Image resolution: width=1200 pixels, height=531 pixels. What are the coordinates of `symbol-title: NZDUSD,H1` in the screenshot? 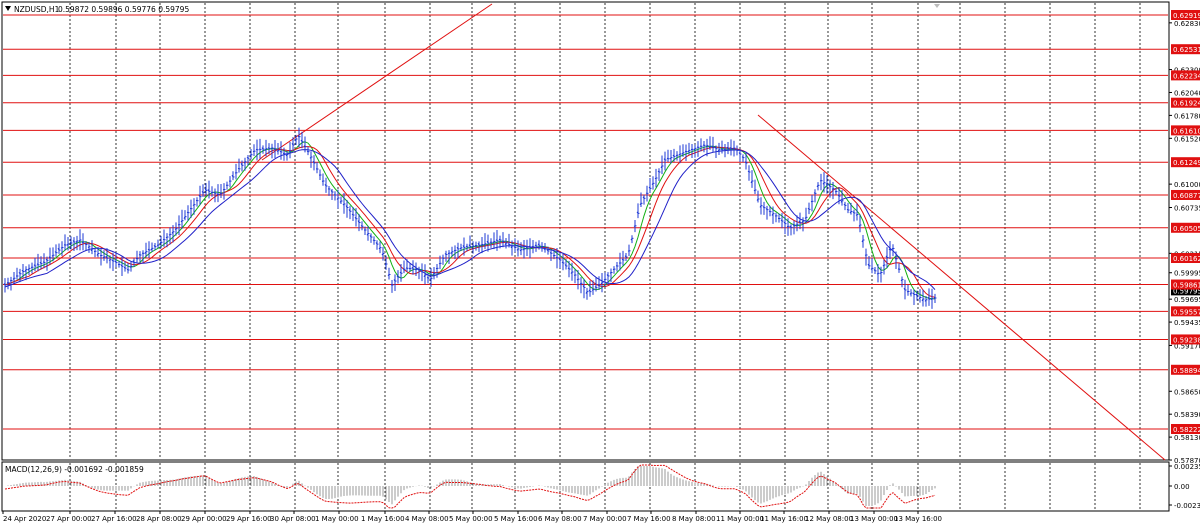 It's located at (37, 9).